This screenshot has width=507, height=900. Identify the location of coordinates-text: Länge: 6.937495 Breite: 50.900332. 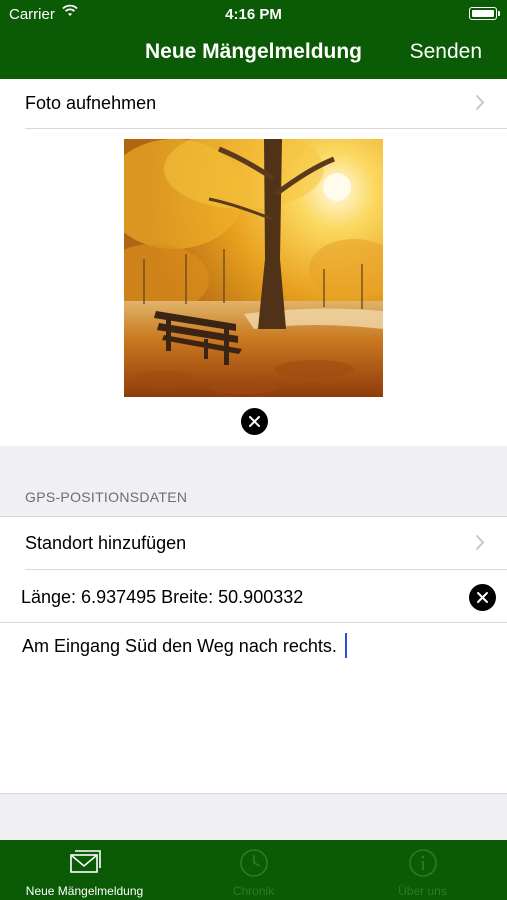
(162, 597).